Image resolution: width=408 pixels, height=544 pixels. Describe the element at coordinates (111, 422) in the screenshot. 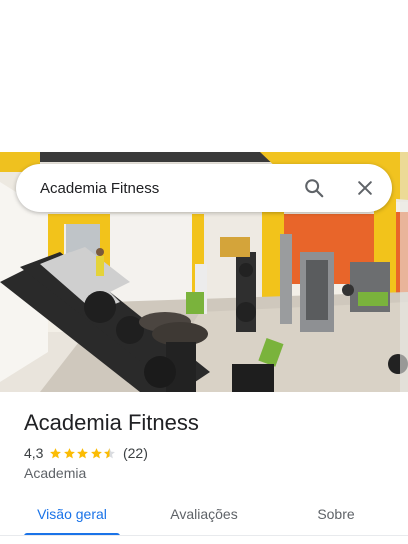

I see `place-title: Academia Fitness` at that location.